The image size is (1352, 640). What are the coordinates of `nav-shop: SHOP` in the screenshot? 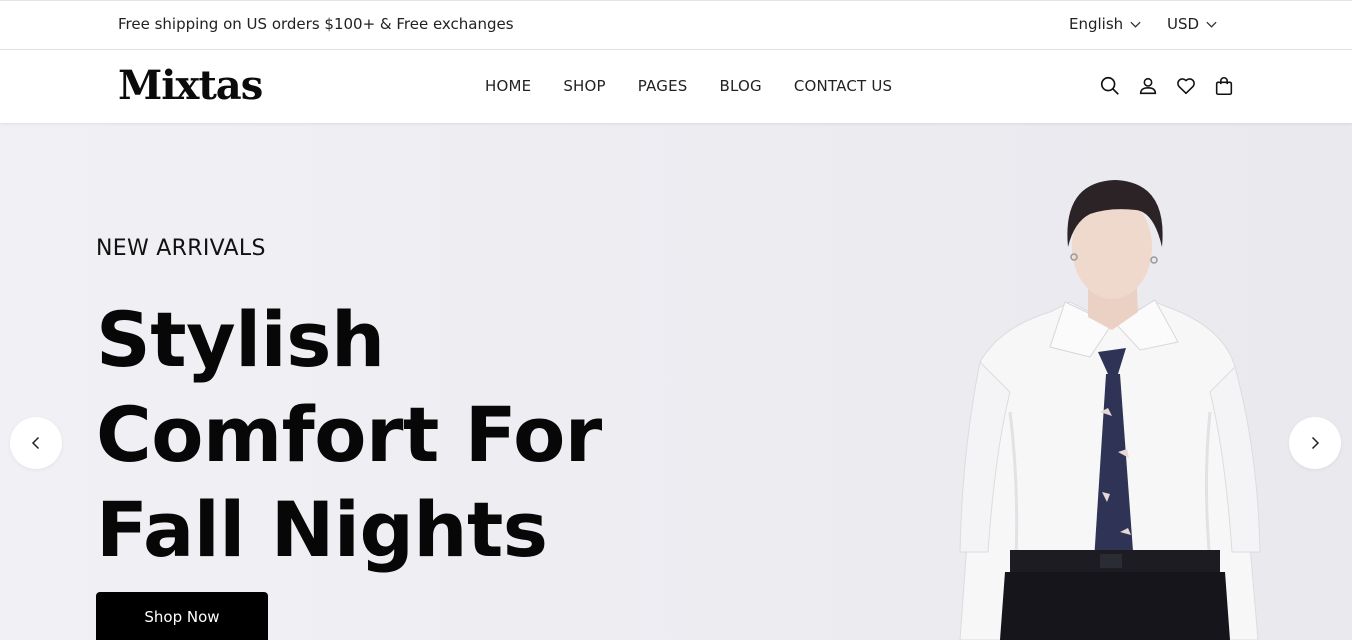 It's located at (584, 86).